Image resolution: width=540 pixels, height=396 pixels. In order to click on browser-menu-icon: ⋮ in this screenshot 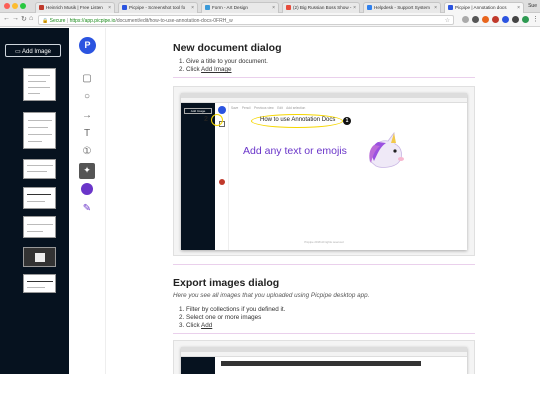, I will do `click(535, 19)`.